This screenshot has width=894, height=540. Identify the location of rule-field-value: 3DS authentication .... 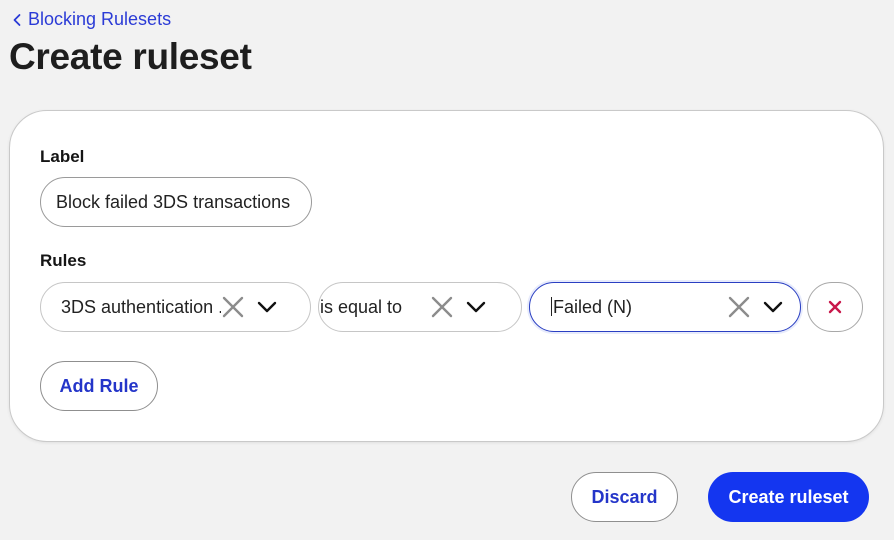
(141, 306).